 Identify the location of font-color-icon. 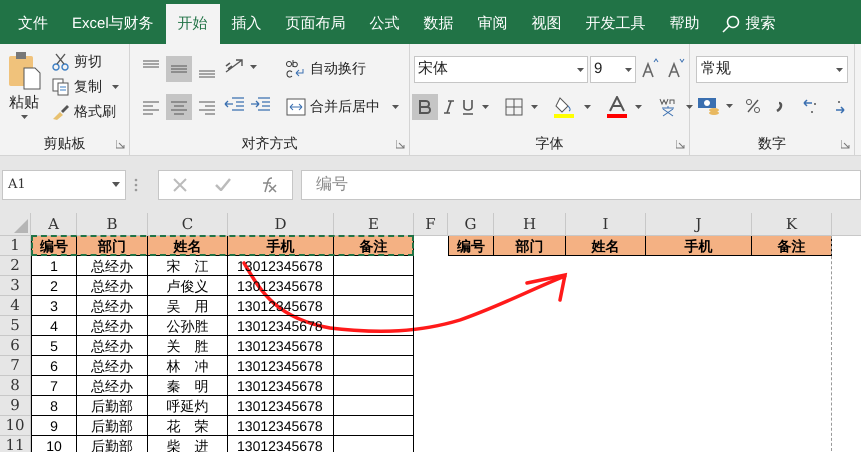
(617, 107).